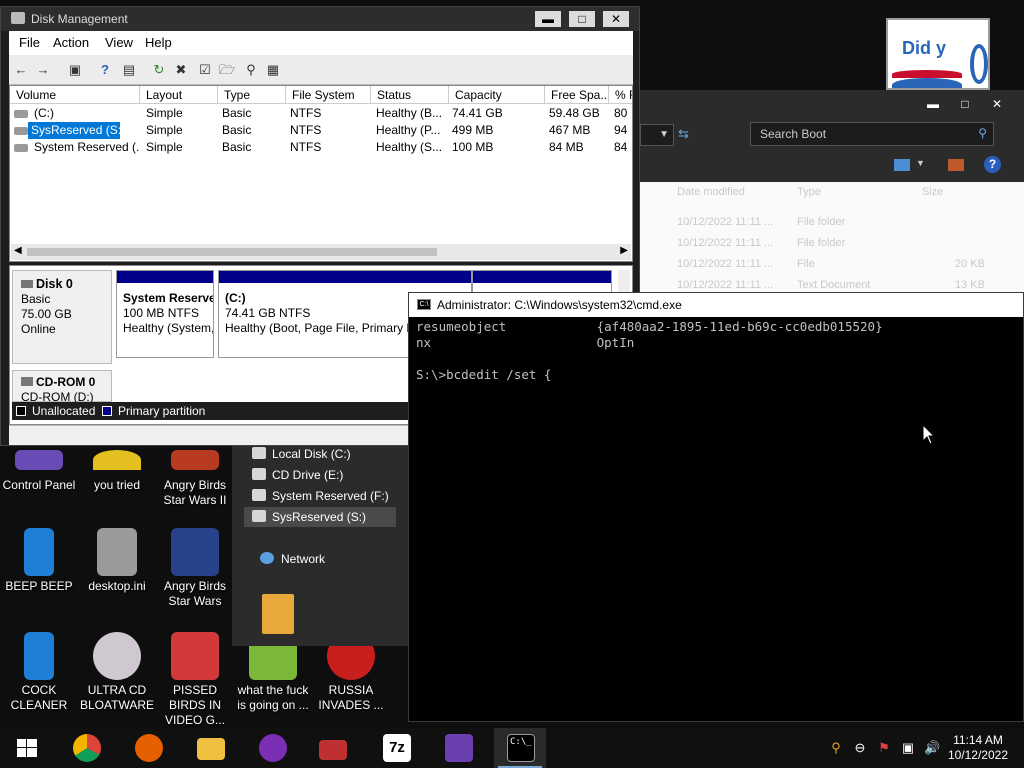  Describe the element at coordinates (195, 479) in the screenshot. I see `desktop-icon-angry-birds-star-wars-2: Angry Birds Star Wars II` at that location.